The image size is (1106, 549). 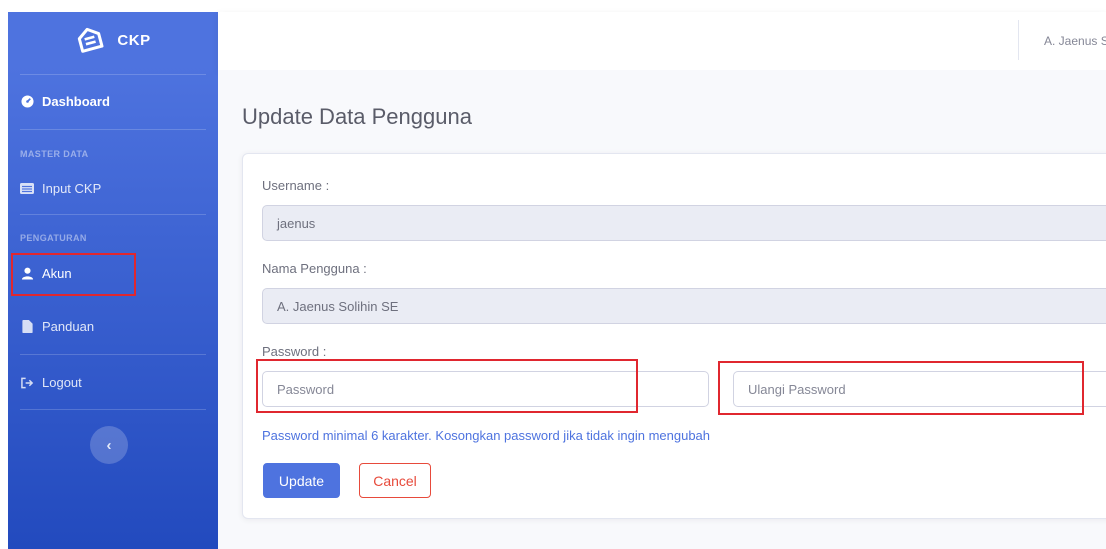 I want to click on username-field: jaenus, so click(x=684, y=223).